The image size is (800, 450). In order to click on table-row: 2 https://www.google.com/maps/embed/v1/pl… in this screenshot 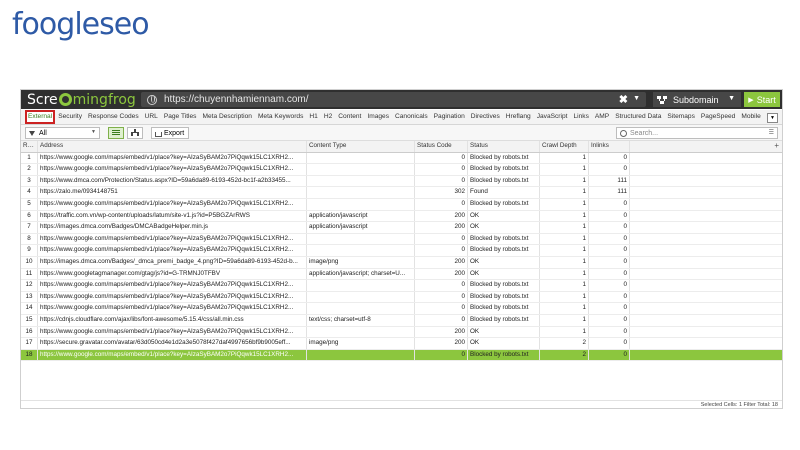, I will do `click(401, 170)`.